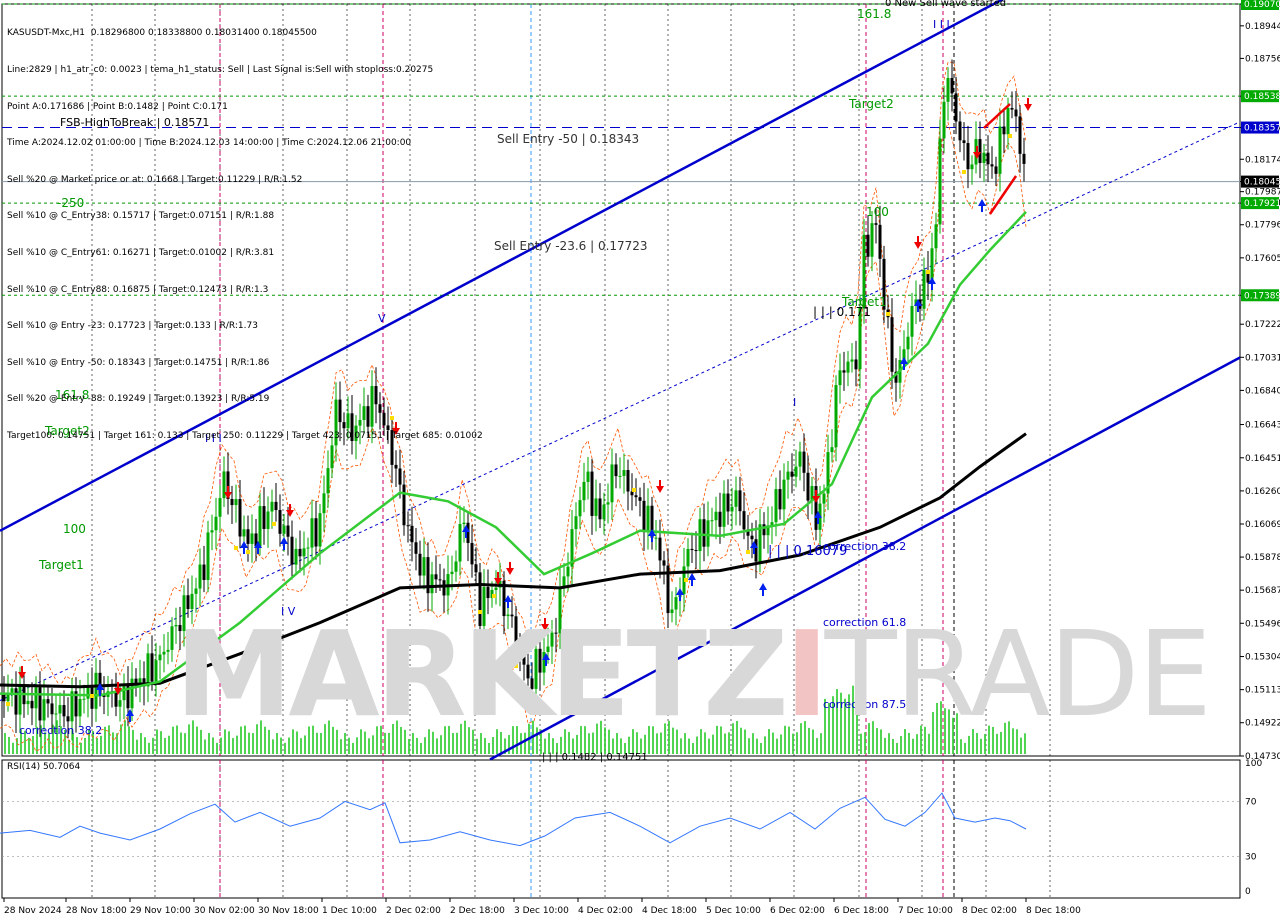 This screenshot has height=920, width=1280. I want to click on y-tick-label: 0.17222, so click(1262, 325).